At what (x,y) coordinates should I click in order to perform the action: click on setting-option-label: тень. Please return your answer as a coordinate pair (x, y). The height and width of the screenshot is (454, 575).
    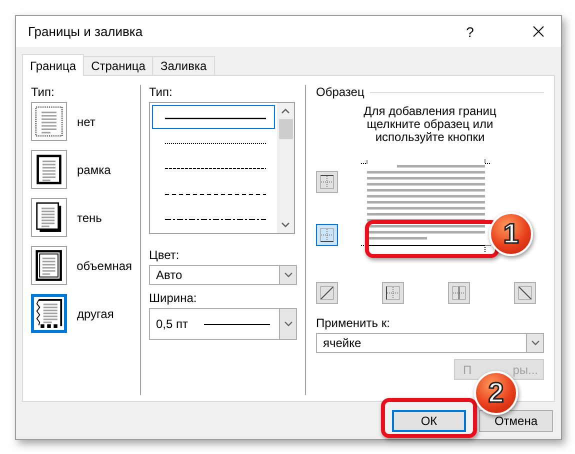
    Looking at the image, I should click on (89, 217).